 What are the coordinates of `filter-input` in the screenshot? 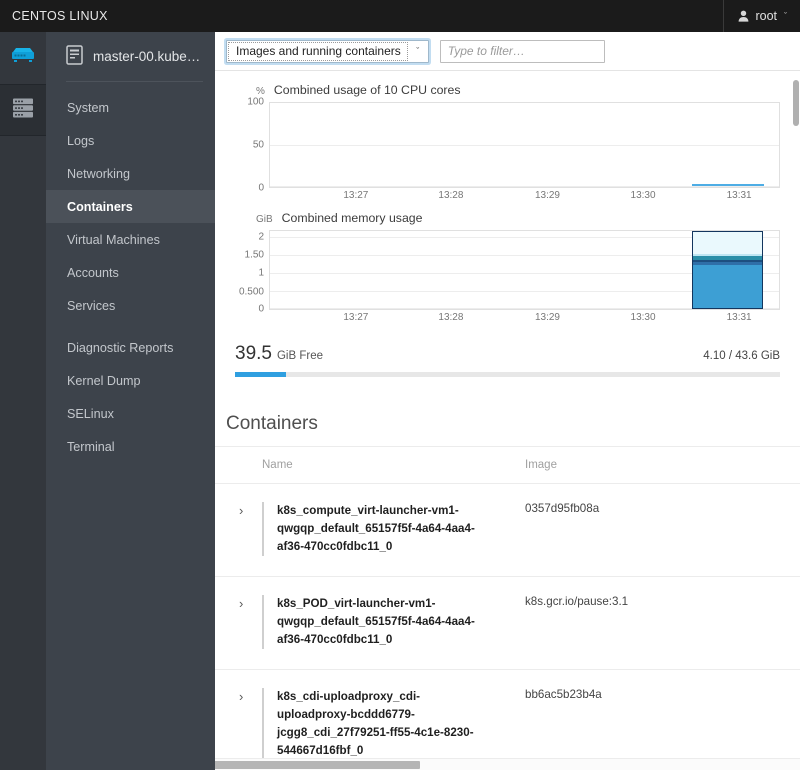 It's located at (522, 51).